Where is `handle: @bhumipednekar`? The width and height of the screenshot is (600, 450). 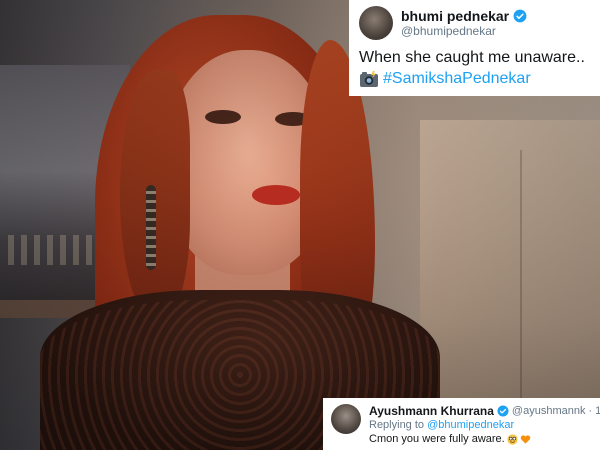 handle: @bhumipednekar is located at coordinates (464, 31).